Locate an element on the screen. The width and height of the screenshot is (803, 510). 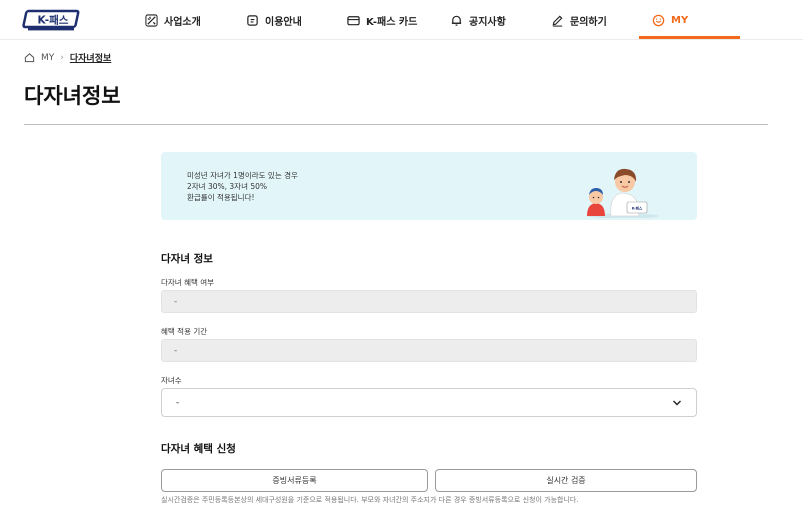
home-icon is located at coordinates (29, 57).